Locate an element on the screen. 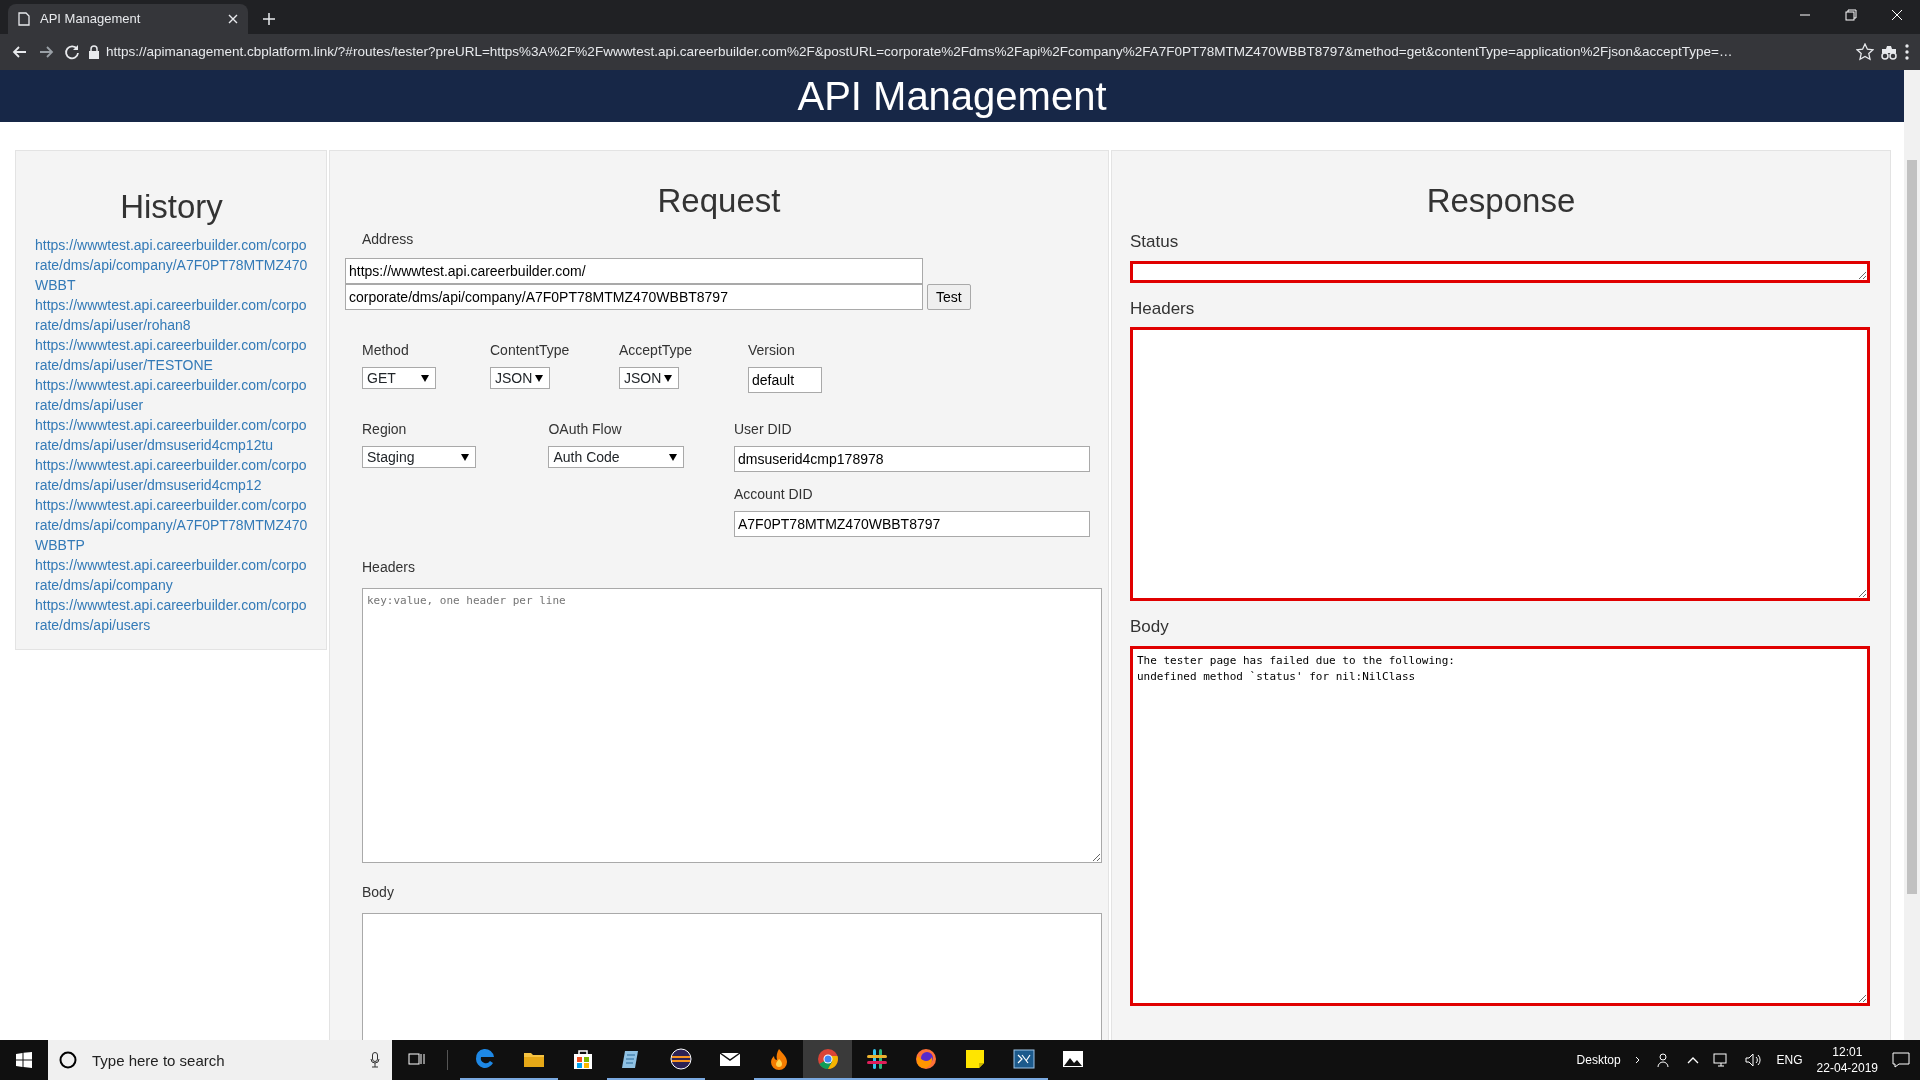 The height and width of the screenshot is (1080, 1920). field-label: OAuth Flow is located at coordinates (585, 430).